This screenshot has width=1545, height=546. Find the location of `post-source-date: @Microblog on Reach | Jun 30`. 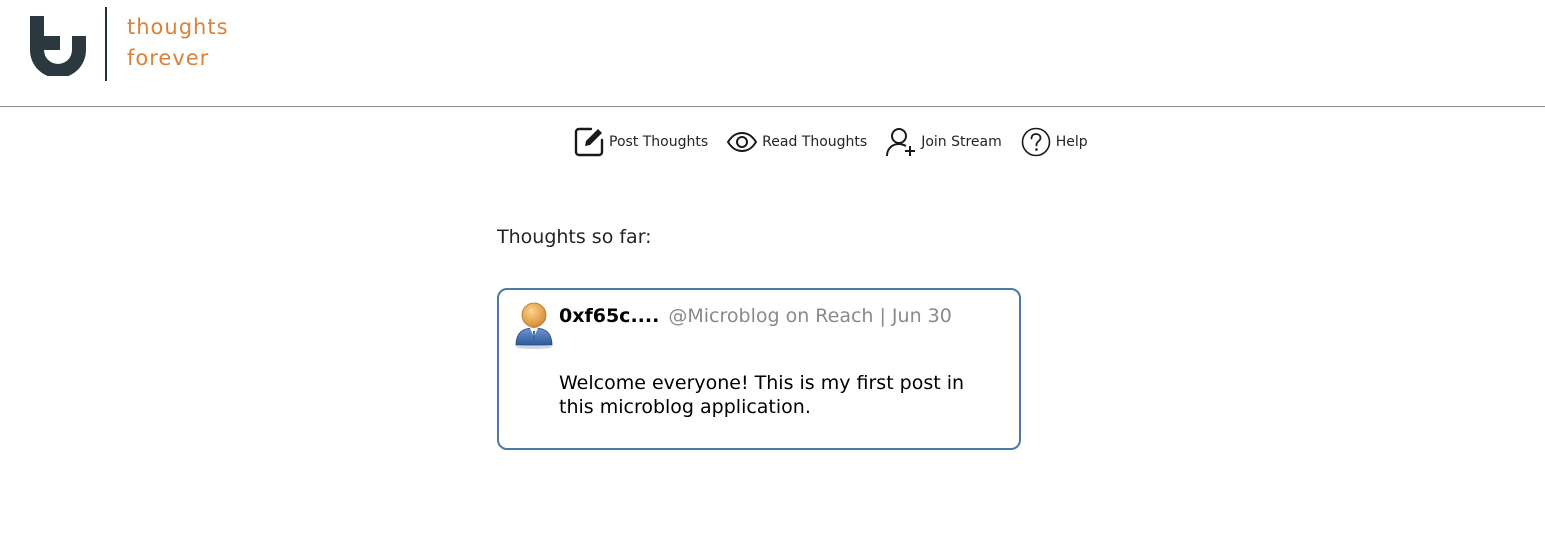

post-source-date: @Microblog on Reach | Jun 30 is located at coordinates (810, 316).